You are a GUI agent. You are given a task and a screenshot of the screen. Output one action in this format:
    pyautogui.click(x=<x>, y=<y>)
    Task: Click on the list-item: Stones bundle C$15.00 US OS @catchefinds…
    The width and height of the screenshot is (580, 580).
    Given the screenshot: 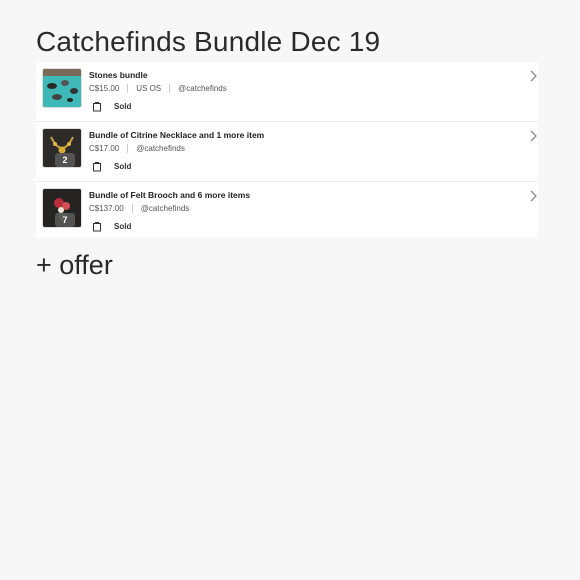 What is the action you would take?
    pyautogui.click(x=287, y=92)
    